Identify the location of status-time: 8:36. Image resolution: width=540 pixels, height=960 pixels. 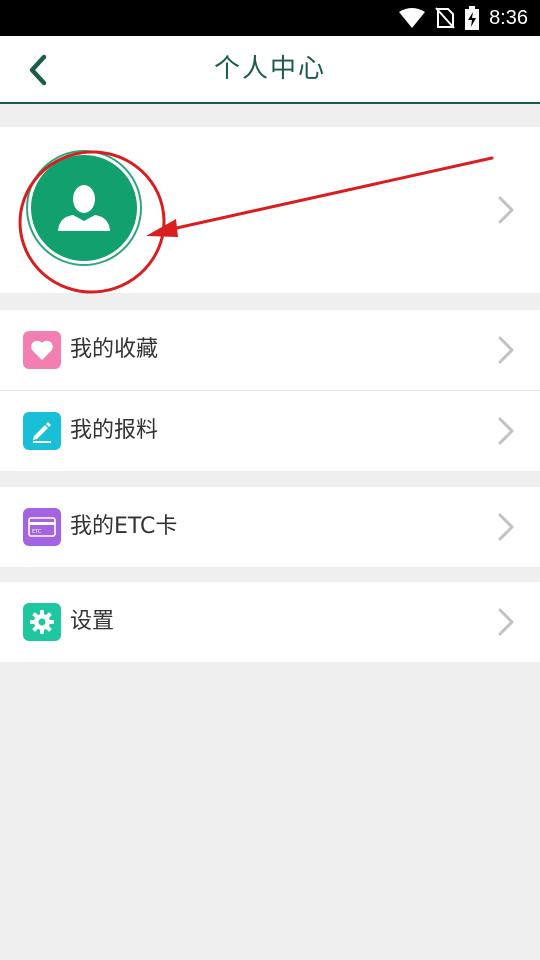
(508, 17).